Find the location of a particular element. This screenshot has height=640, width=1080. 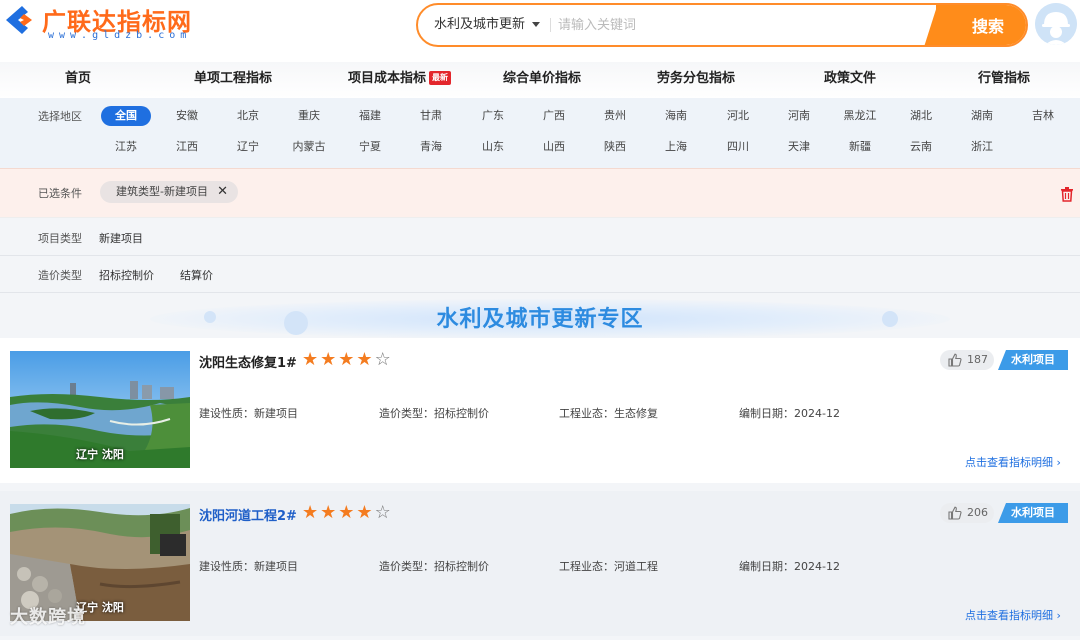

region-option: 全国 is located at coordinates (126, 116).